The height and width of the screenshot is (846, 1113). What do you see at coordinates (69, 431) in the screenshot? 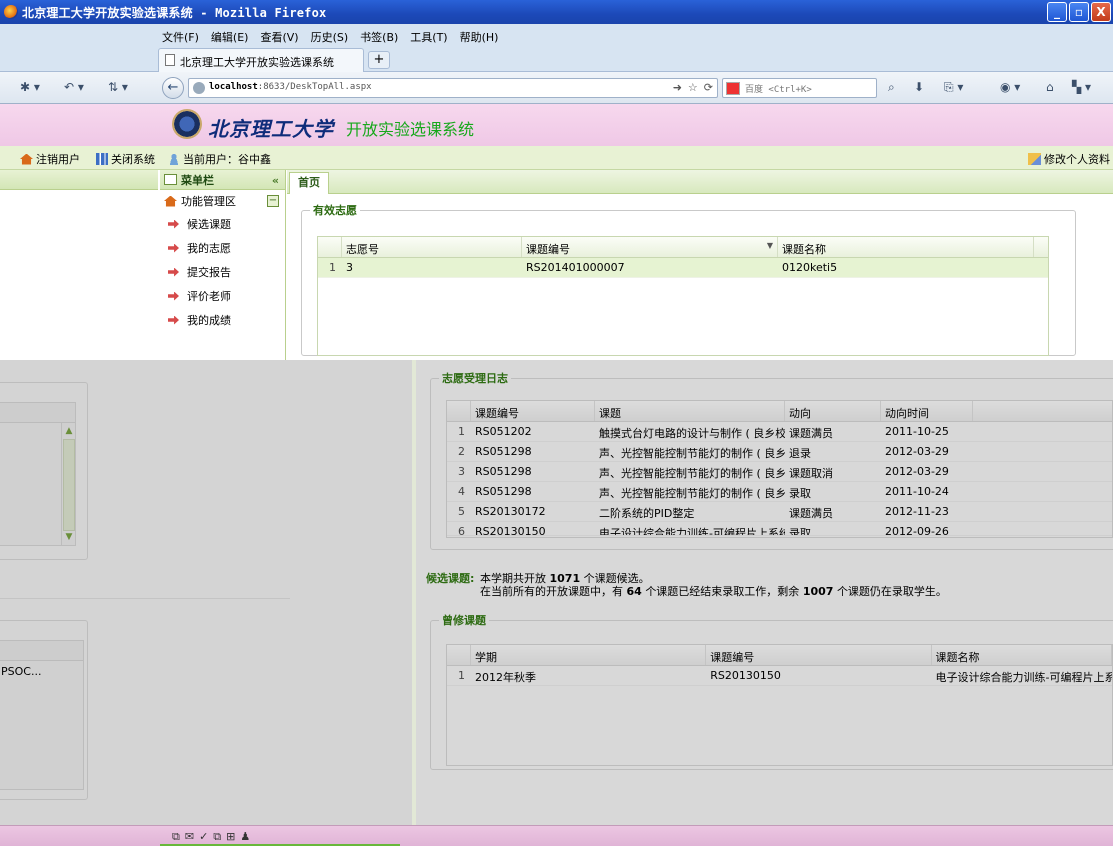
I see `scroll-up-icon: ▲` at bounding box center [69, 431].